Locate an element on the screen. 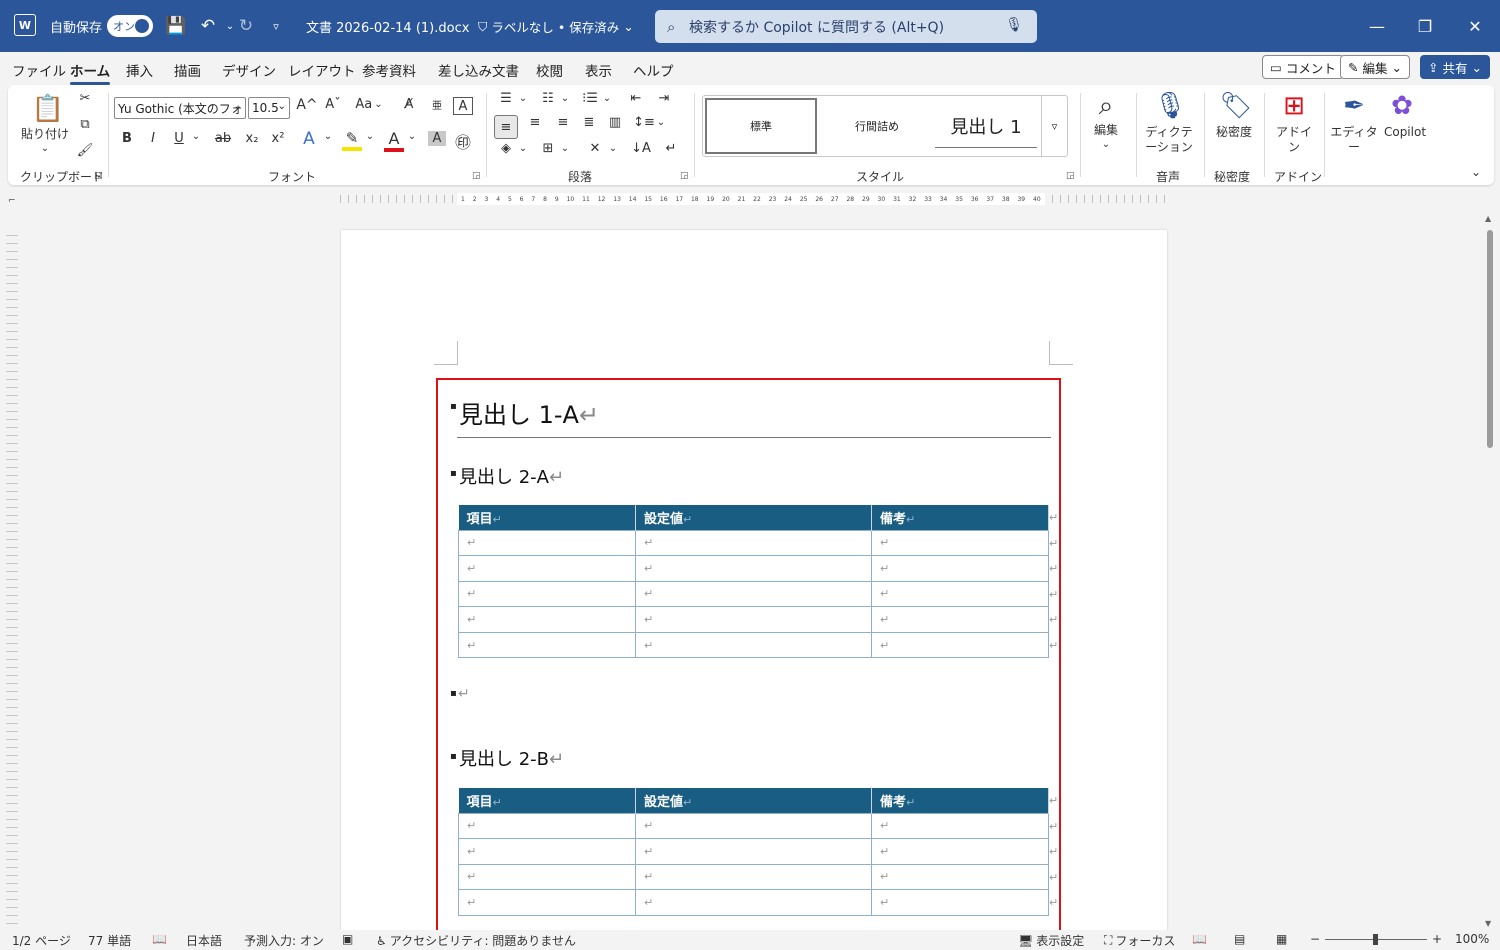 The width and height of the screenshot is (1500, 950). macro-recording-icon: ▣ is located at coordinates (347, 939).